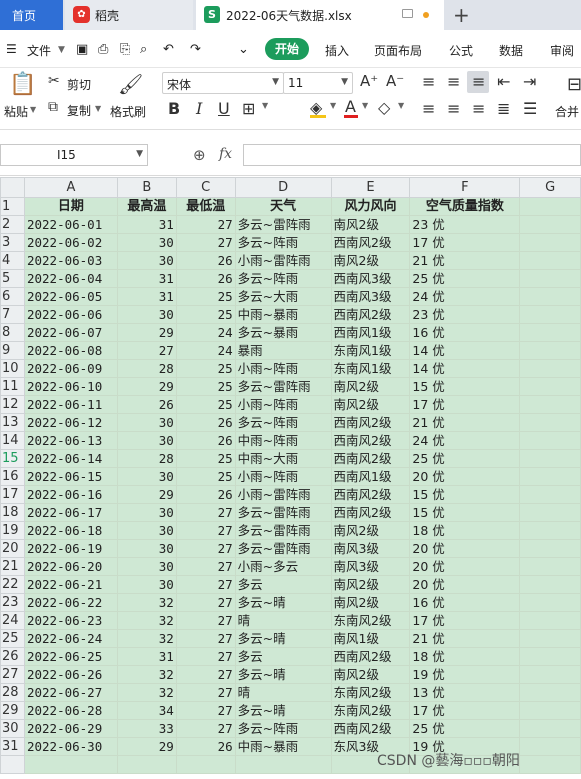  Describe the element at coordinates (283, 206) in the screenshot. I see `header-cell-weather: 天气` at that location.